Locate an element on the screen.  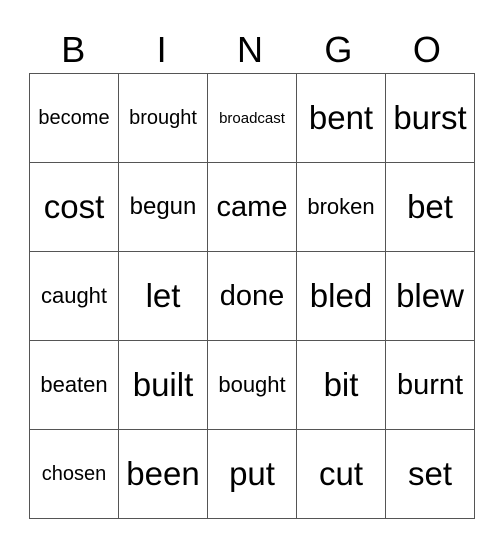
bingo-cell: brought is located at coordinates (163, 118).